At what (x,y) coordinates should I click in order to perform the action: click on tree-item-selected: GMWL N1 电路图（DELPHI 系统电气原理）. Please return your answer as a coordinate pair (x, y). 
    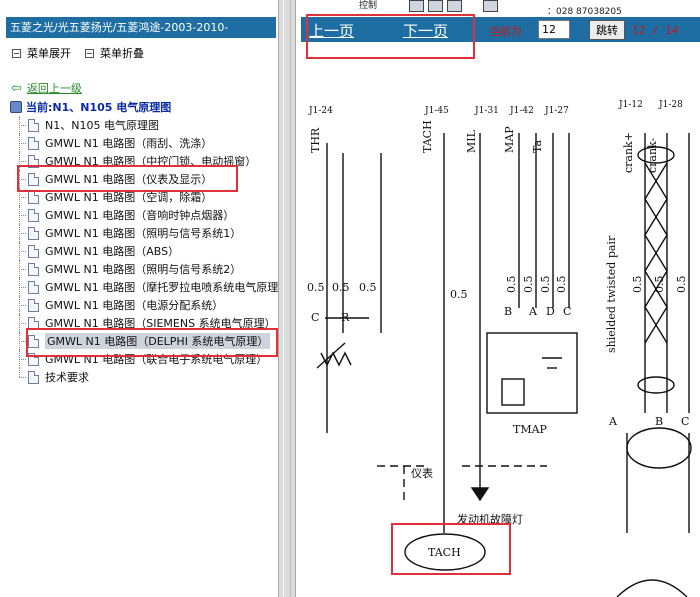
    Looking at the image, I should click on (146, 341).